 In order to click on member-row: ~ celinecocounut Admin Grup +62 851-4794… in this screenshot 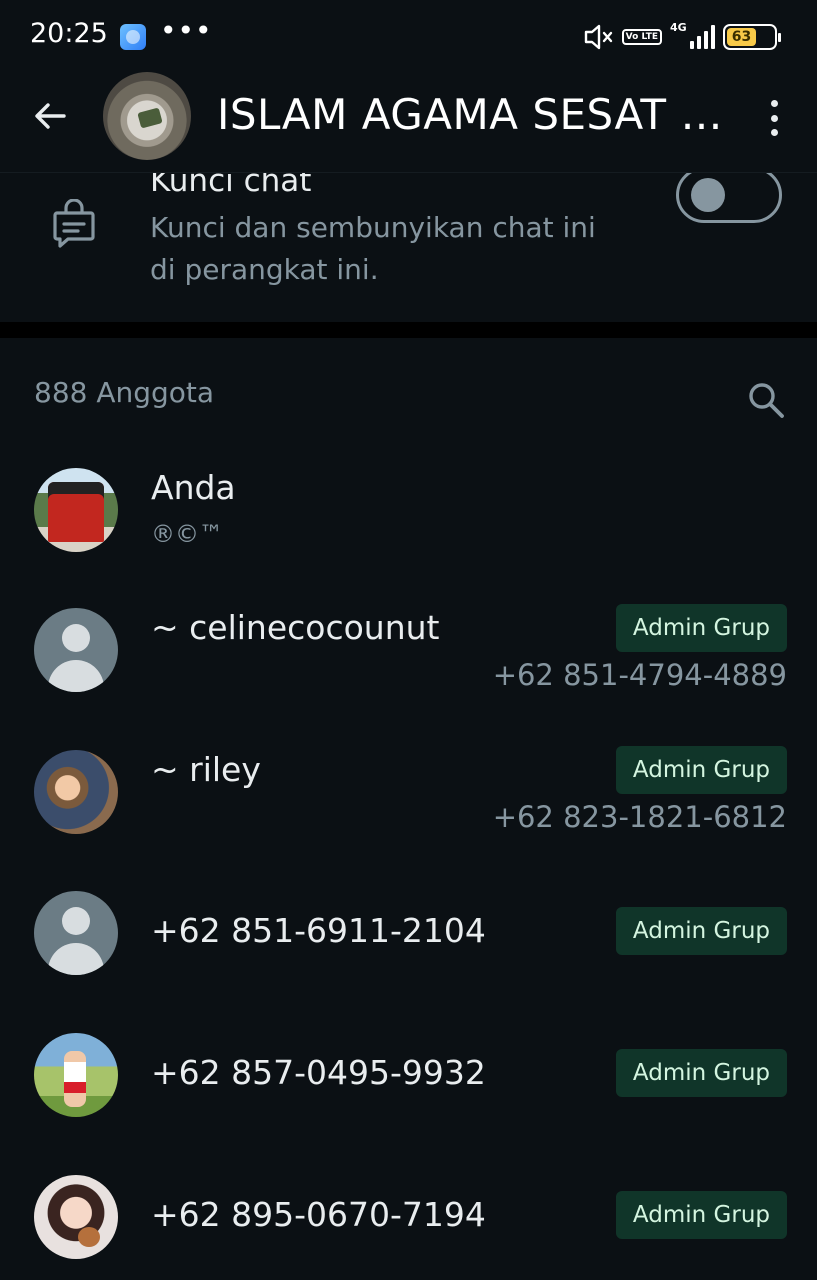, I will do `click(408, 666)`.